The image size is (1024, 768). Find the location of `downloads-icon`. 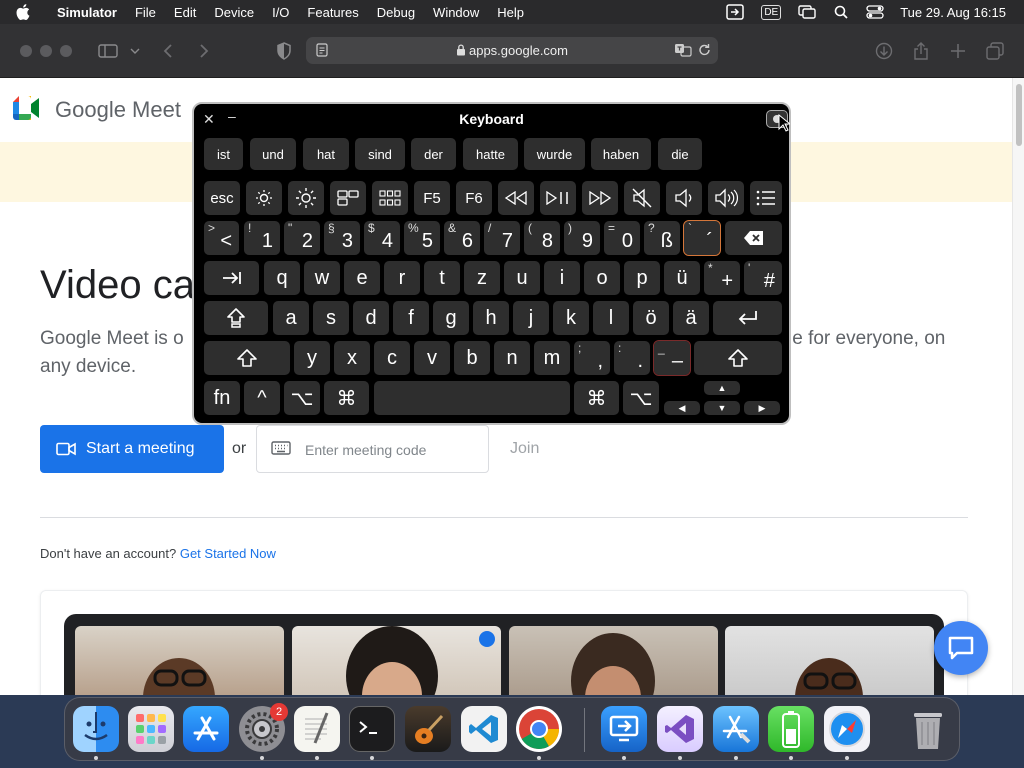

downloads-icon is located at coordinates (884, 51).